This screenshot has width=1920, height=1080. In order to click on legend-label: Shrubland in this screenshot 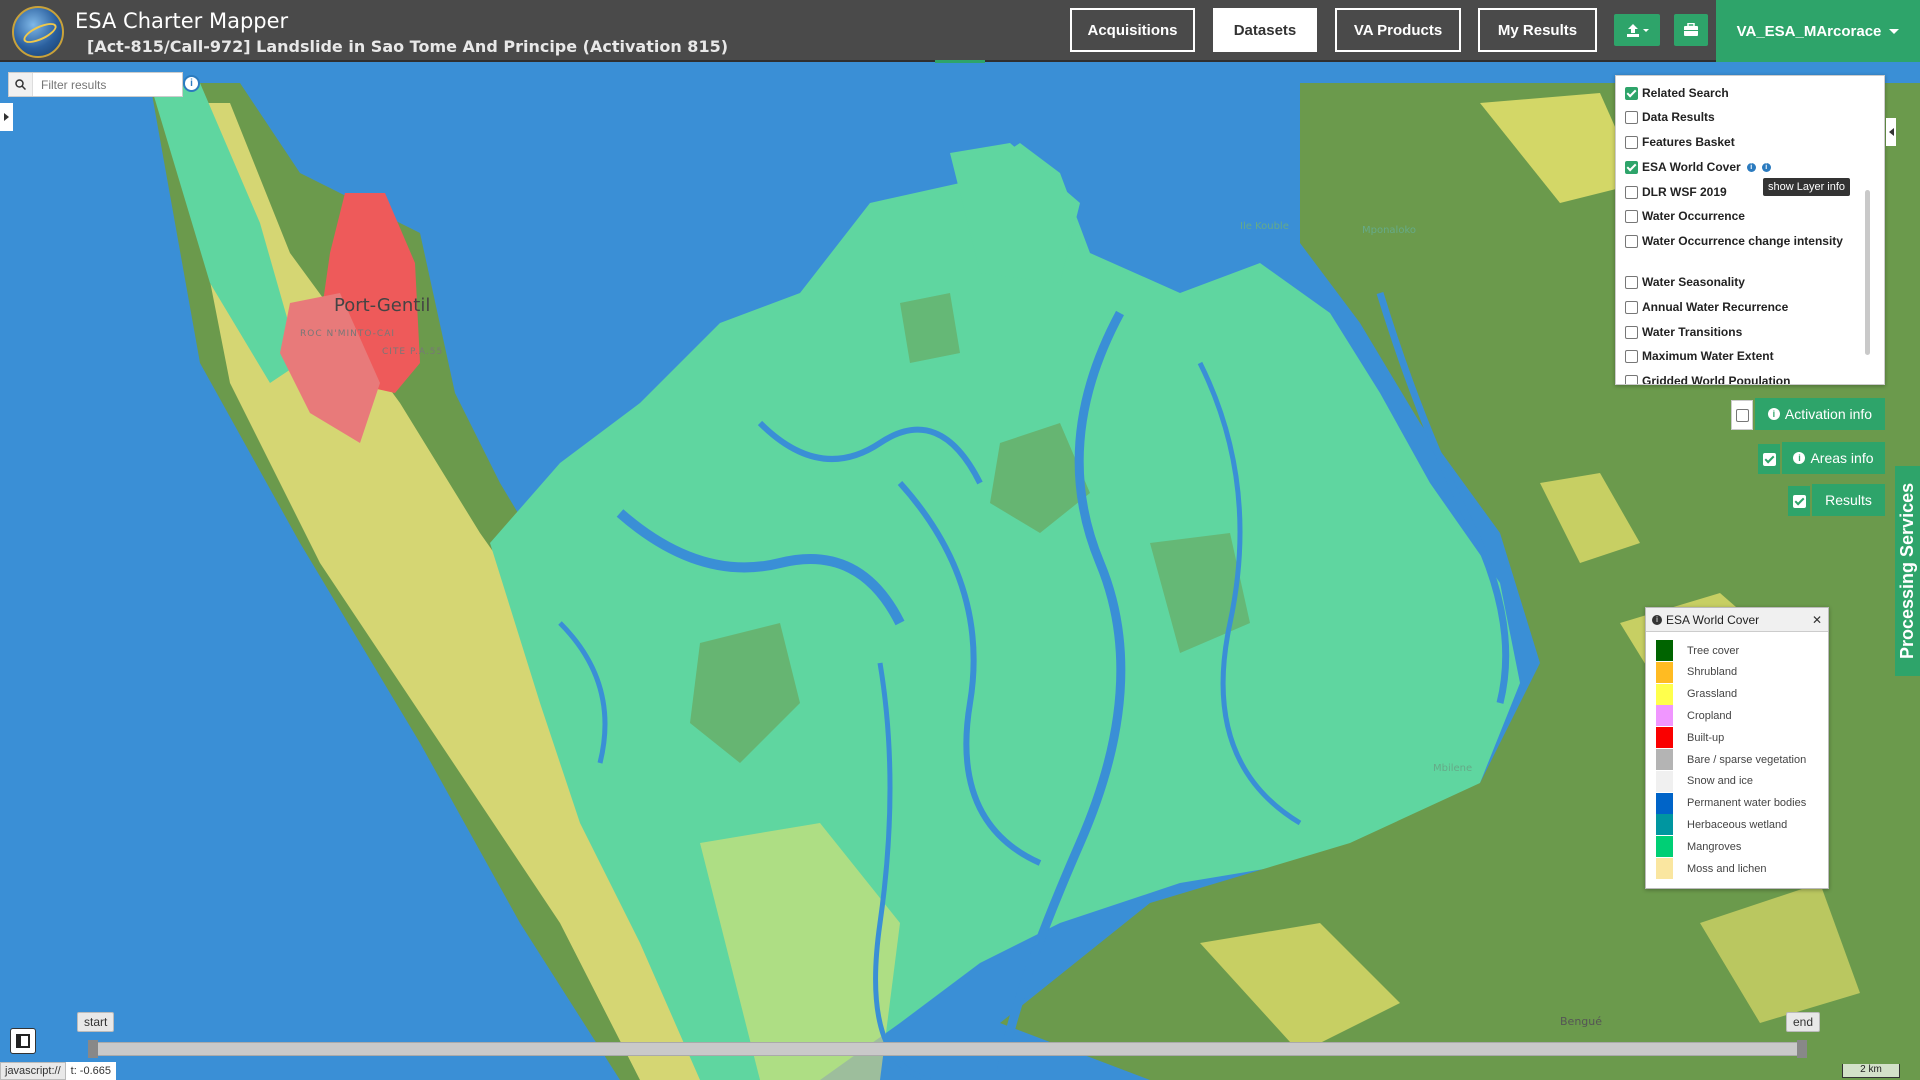, I will do `click(1712, 672)`.